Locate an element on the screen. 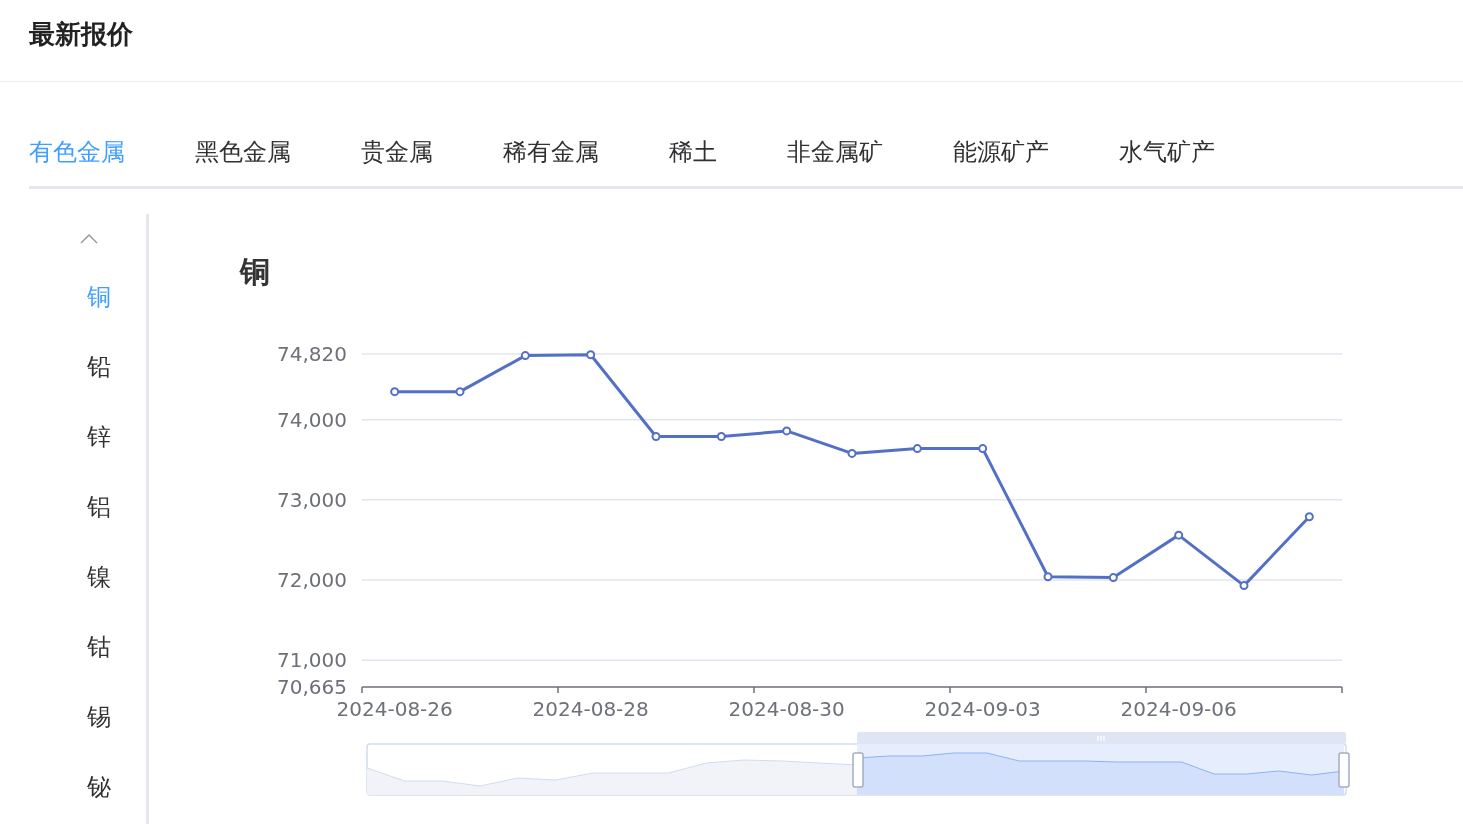 The height and width of the screenshot is (824, 1463). x-axis-label: 2024-09-03 is located at coordinates (982, 709).